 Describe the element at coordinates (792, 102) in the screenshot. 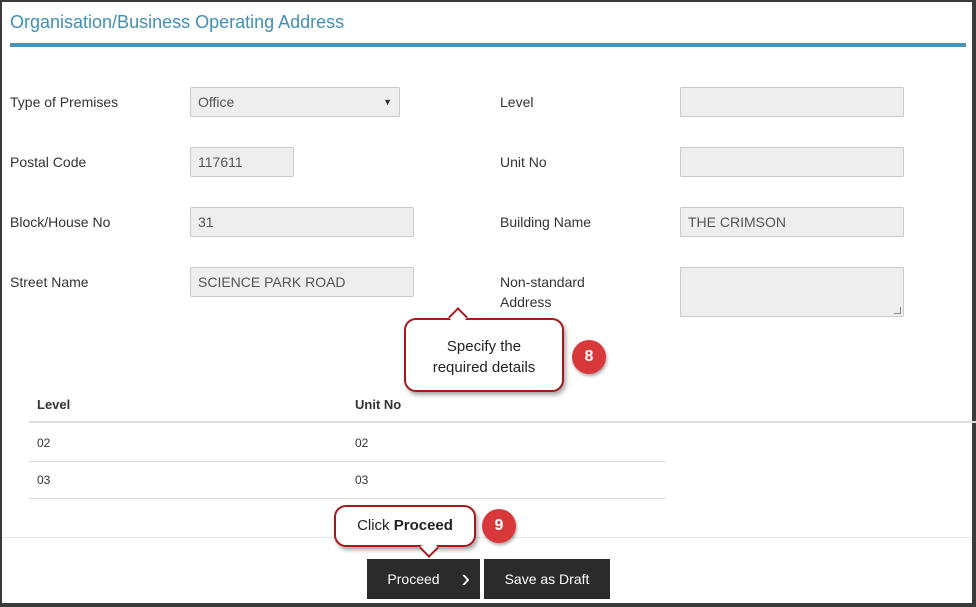

I see `level-field` at that location.